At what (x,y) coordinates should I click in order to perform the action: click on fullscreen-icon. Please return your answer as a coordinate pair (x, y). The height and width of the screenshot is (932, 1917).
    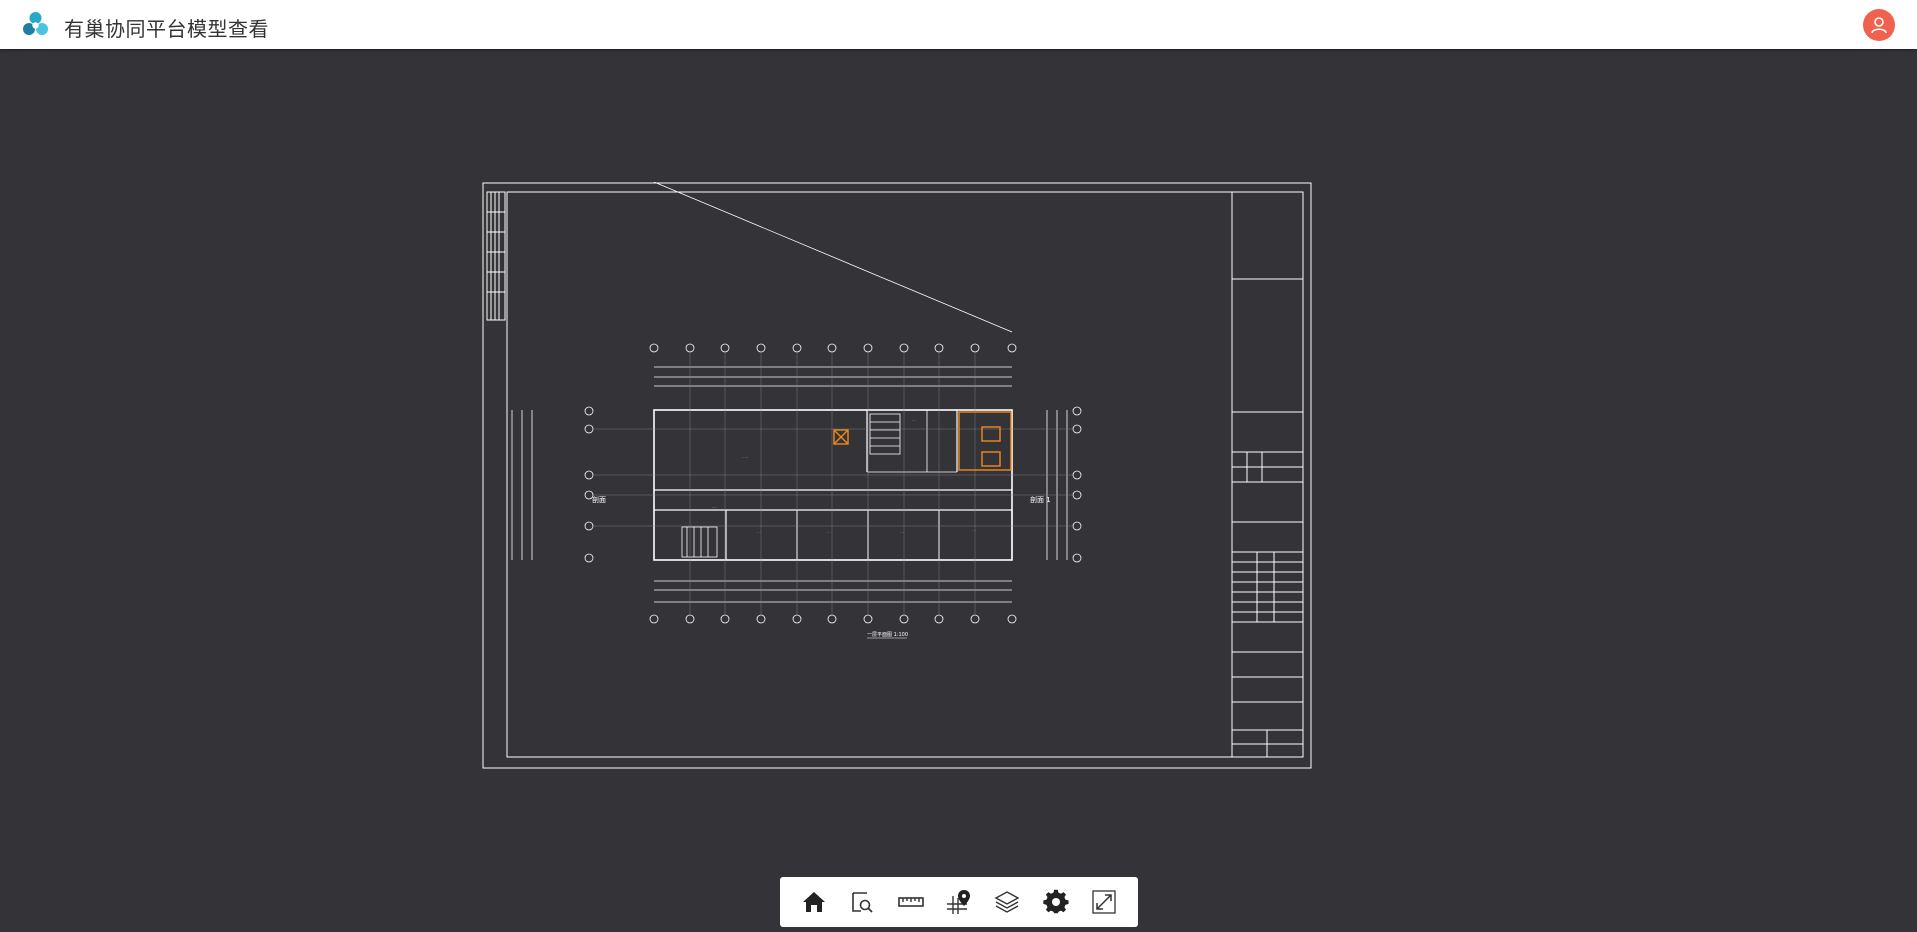
    Looking at the image, I should click on (1104, 902).